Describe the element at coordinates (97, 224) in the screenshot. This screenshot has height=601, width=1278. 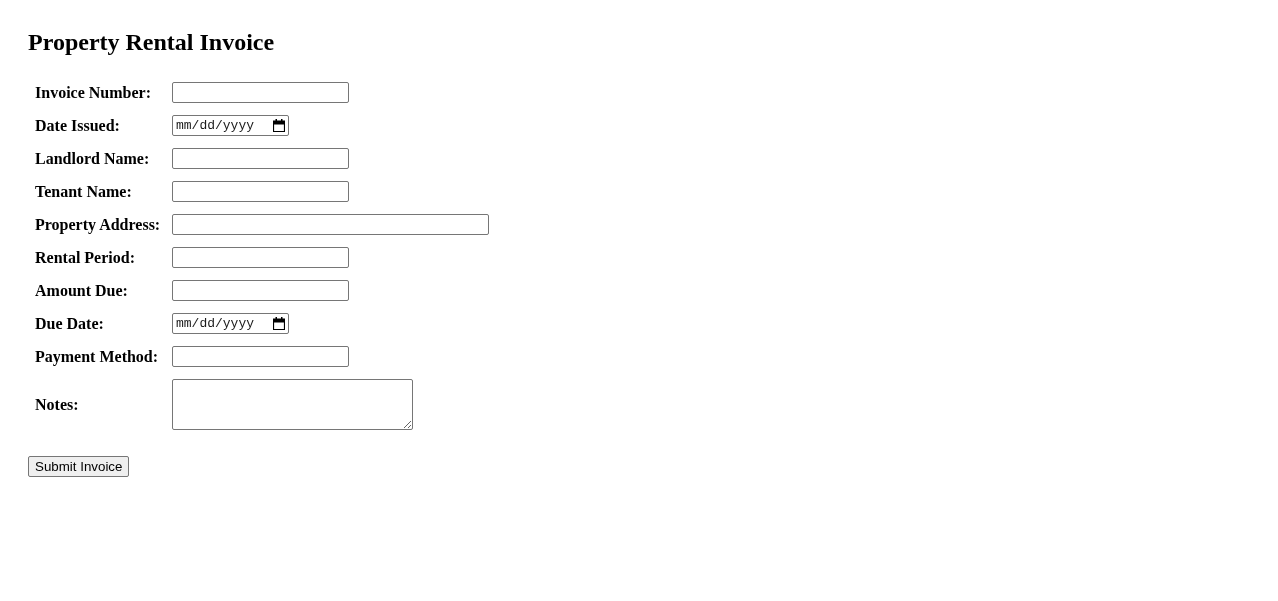
I see `field-label: Property Address:` at that location.